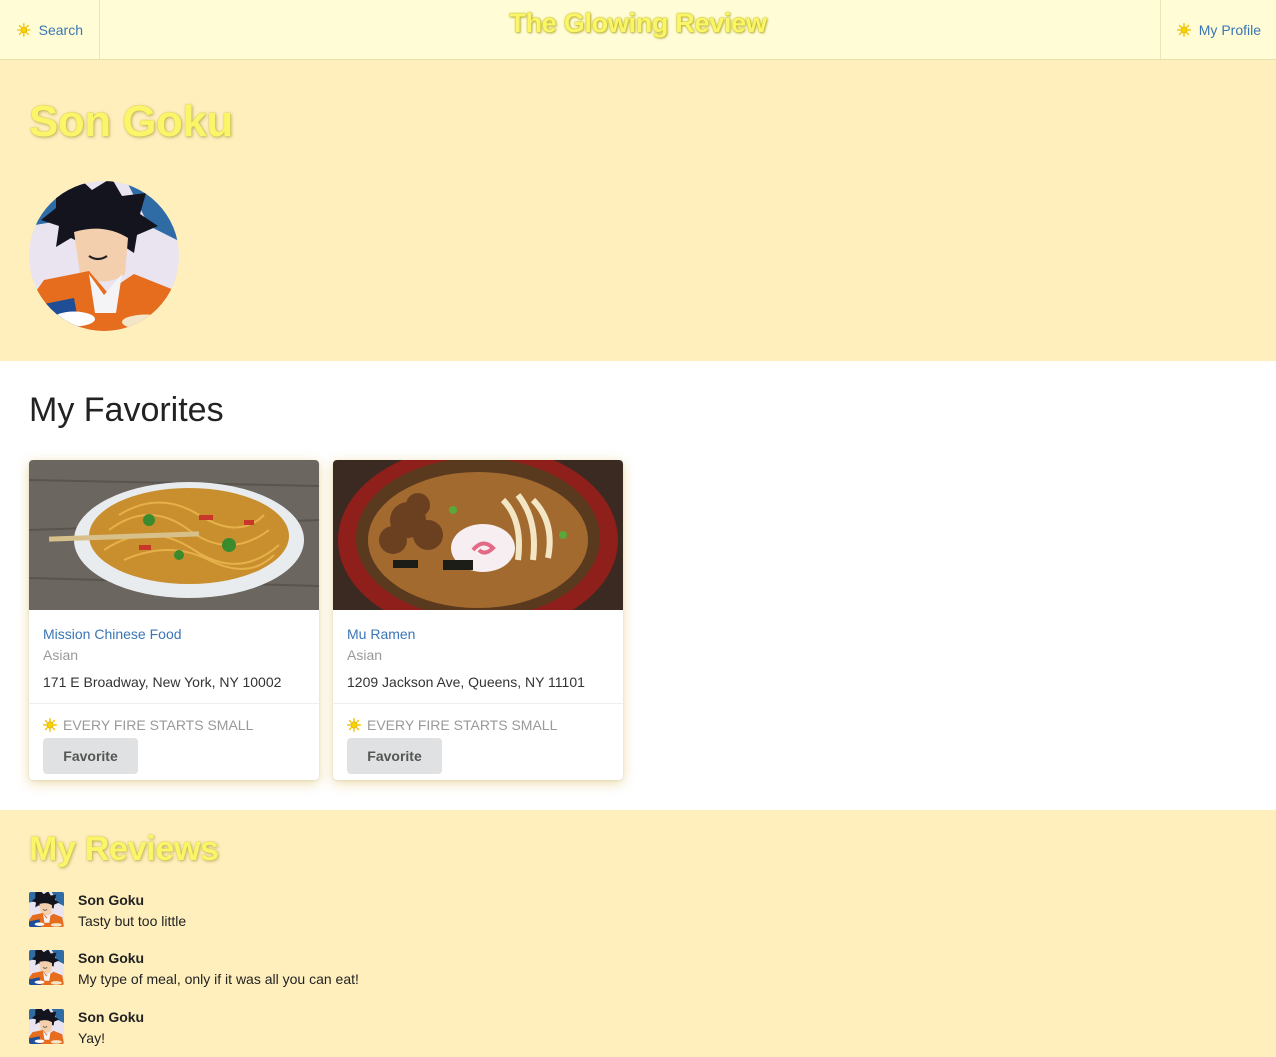 This screenshot has width=1276, height=1057. Describe the element at coordinates (174, 634) in the screenshot. I see `restaurant-name-link: Mission Chinese Food` at that location.